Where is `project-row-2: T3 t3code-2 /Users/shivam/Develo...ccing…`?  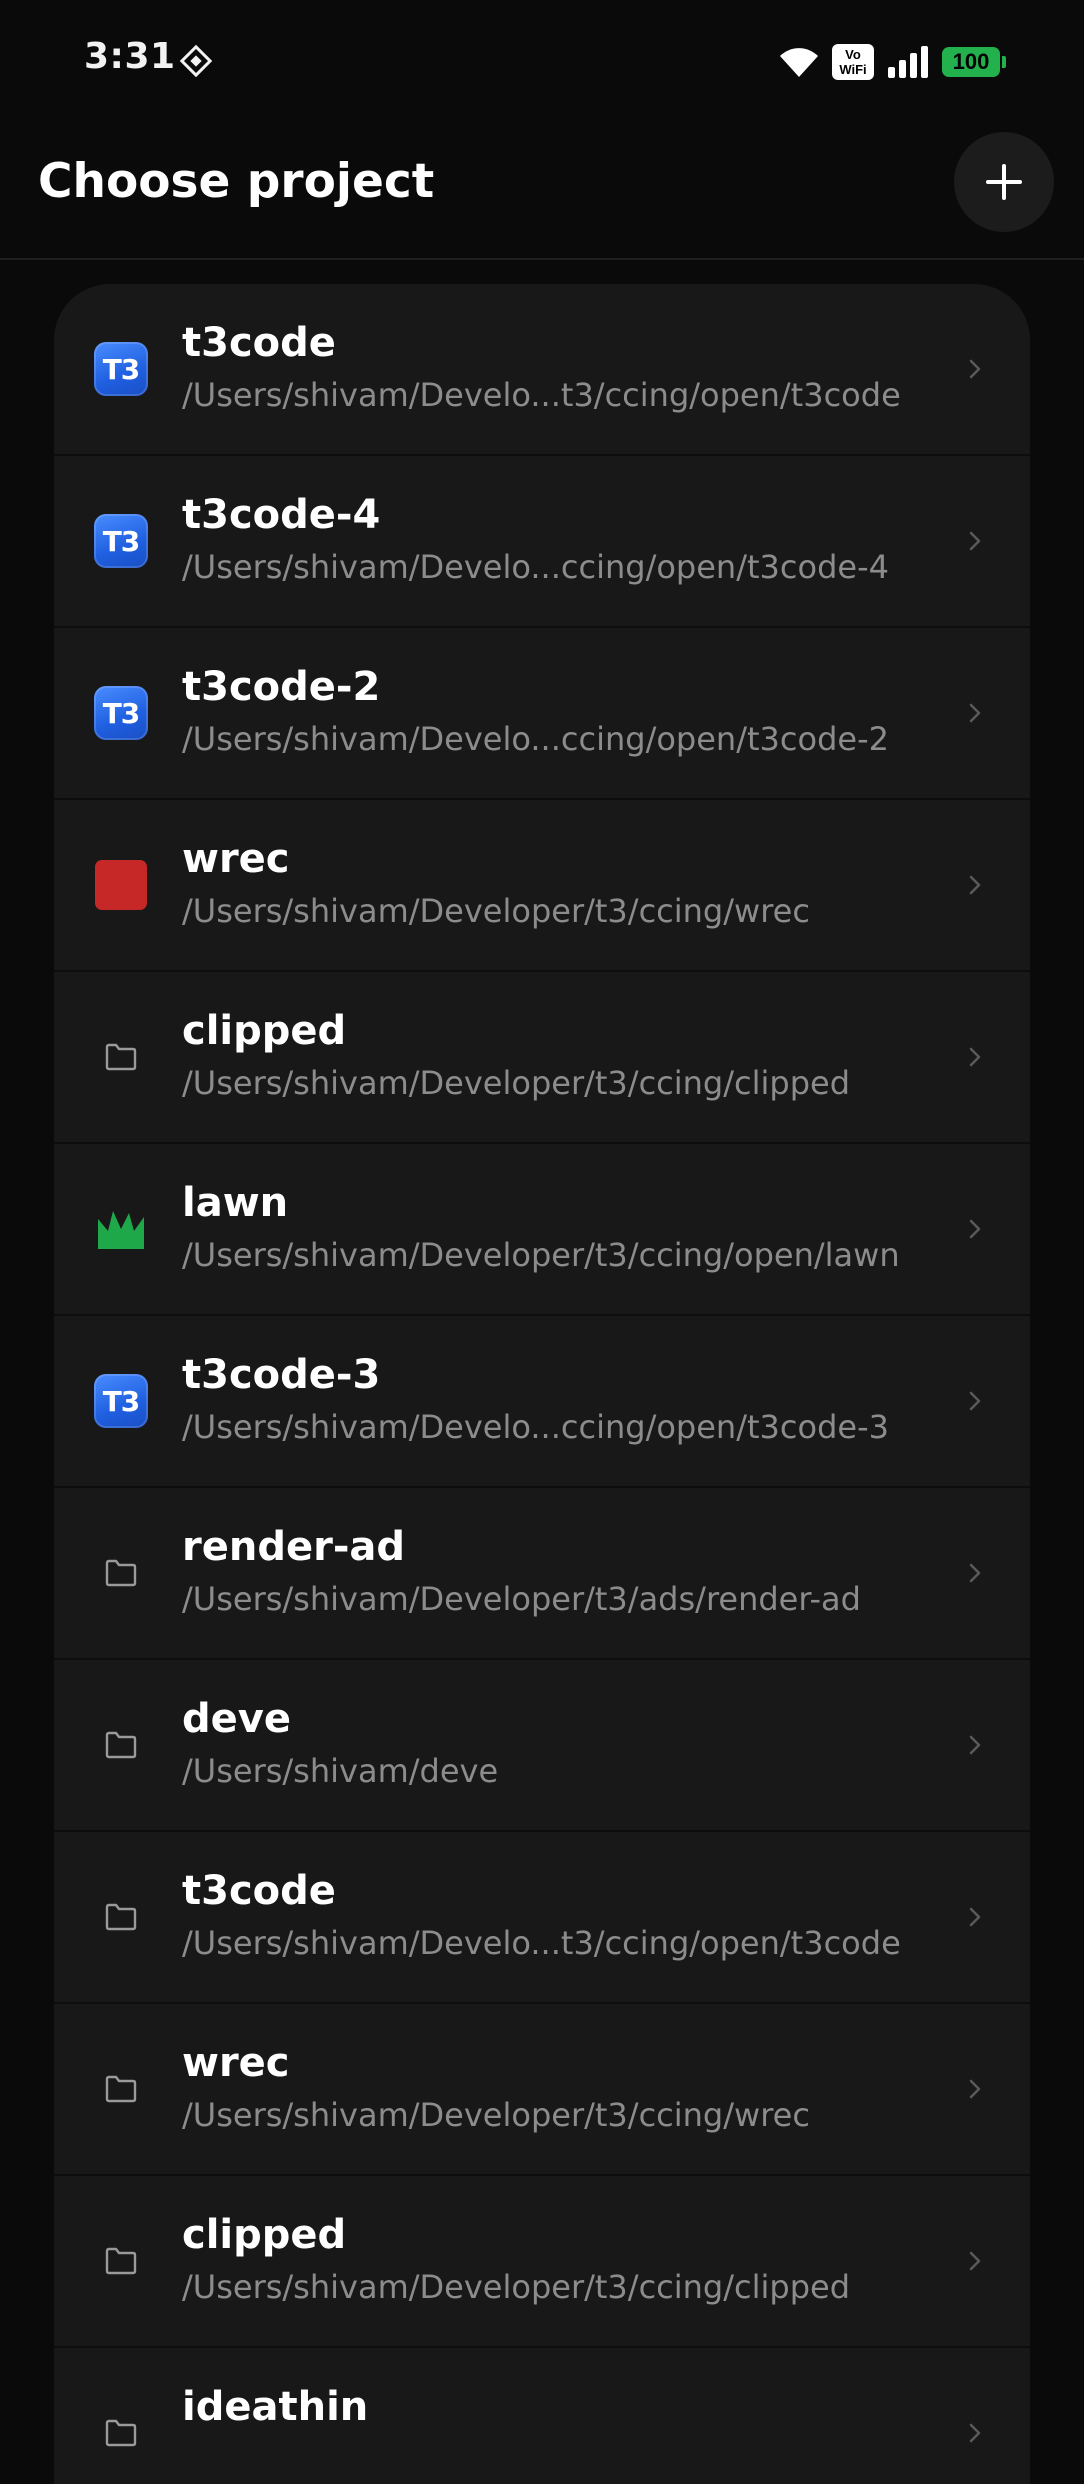 project-row-2: T3 t3code-2 /Users/shivam/Develo...ccing… is located at coordinates (542, 714).